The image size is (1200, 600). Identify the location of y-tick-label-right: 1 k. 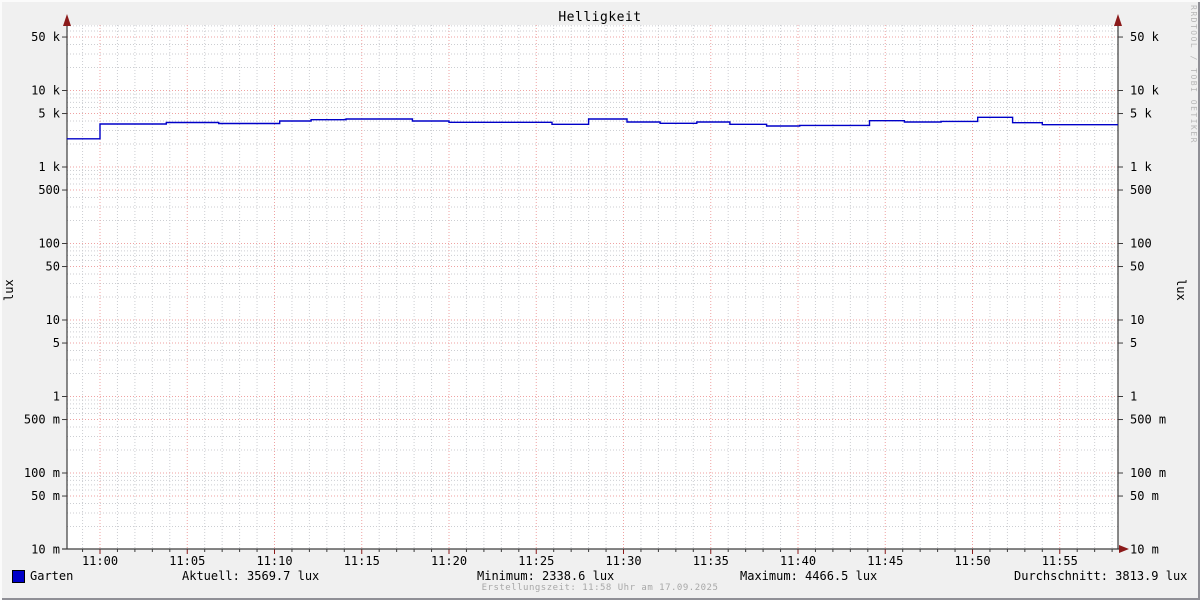
(1141, 167).